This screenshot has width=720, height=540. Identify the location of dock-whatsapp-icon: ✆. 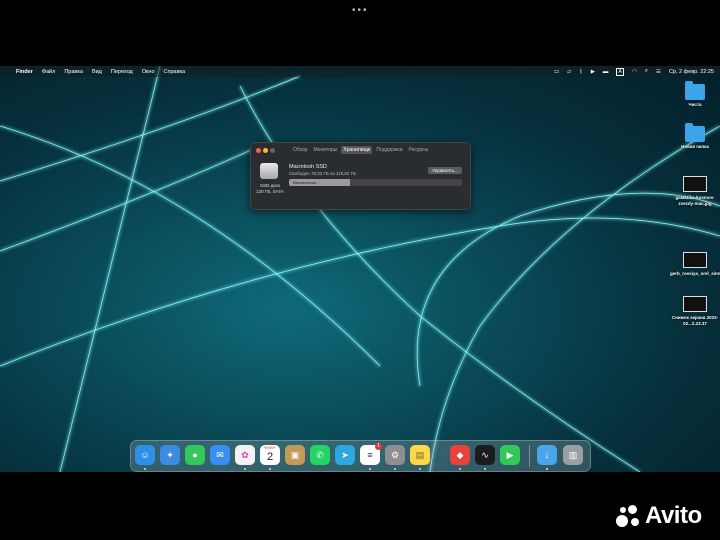
(320, 455).